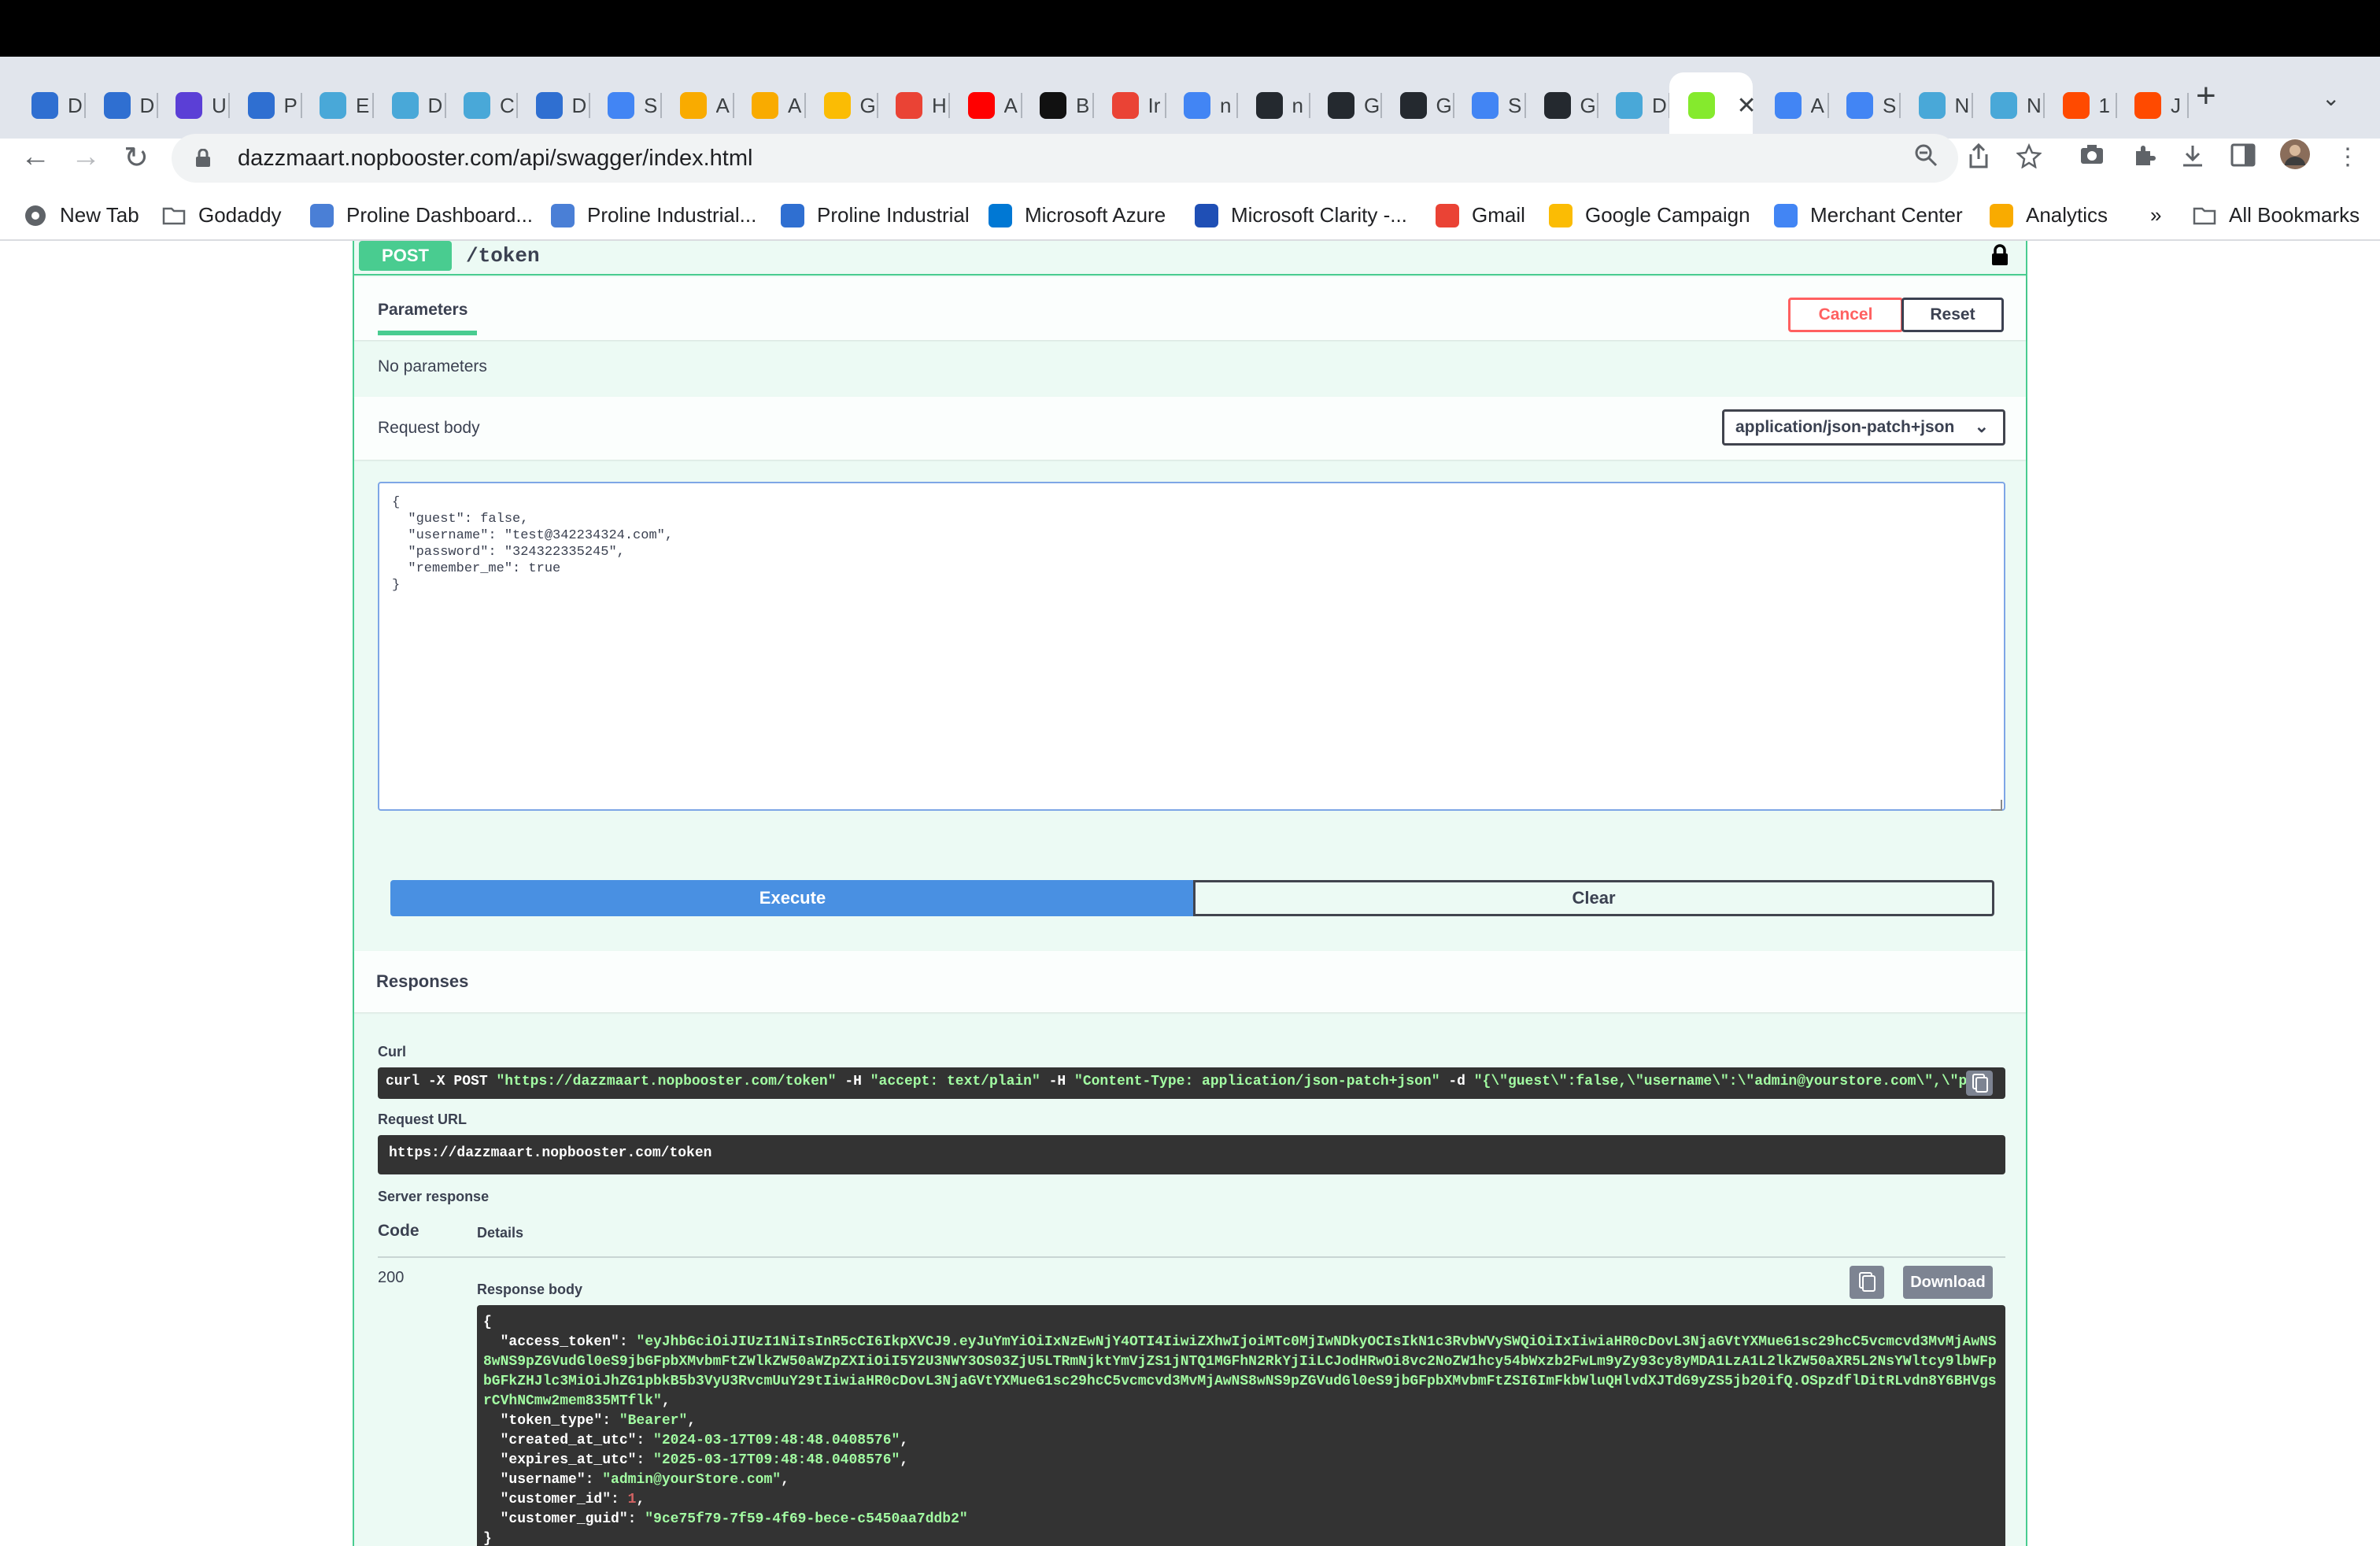 The image size is (2380, 1546). Describe the element at coordinates (1747, 106) in the screenshot. I see `close-tab-icon: ✕` at that location.